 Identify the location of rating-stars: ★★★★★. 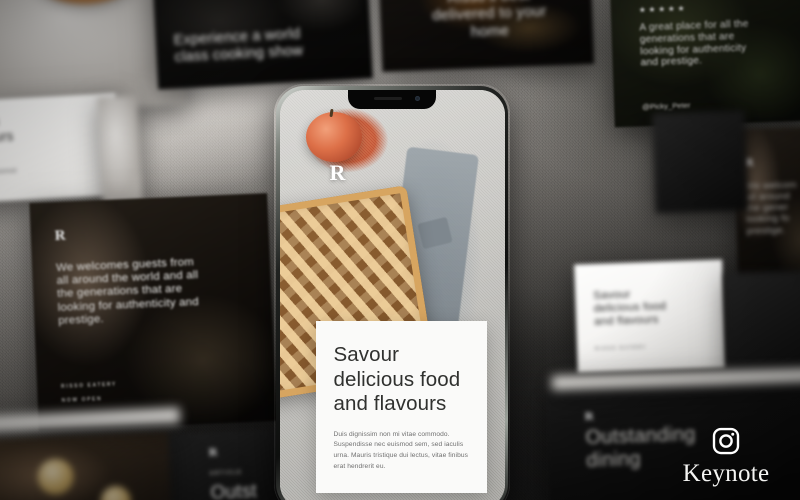
(663, 9).